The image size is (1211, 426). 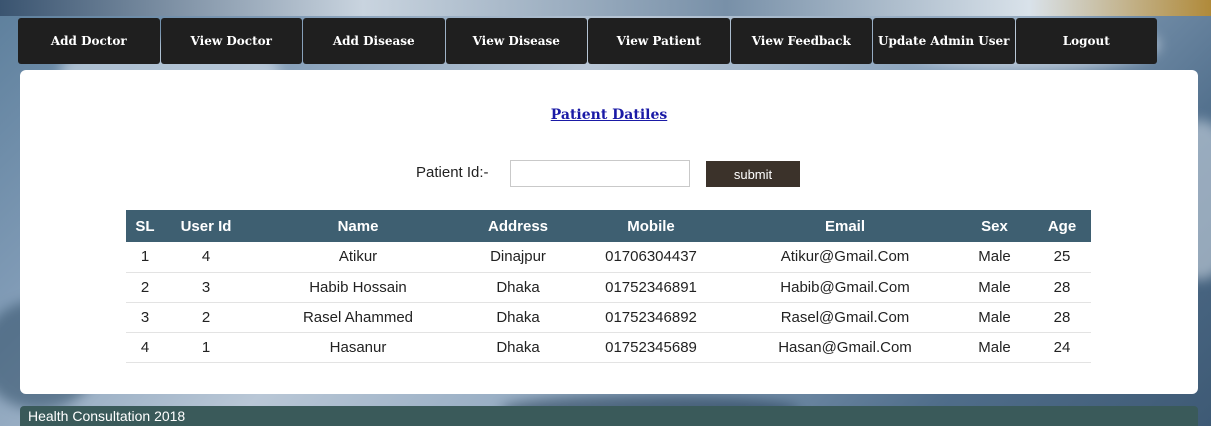 What do you see at coordinates (358, 226) in the screenshot?
I see `column-header-name: Name` at bounding box center [358, 226].